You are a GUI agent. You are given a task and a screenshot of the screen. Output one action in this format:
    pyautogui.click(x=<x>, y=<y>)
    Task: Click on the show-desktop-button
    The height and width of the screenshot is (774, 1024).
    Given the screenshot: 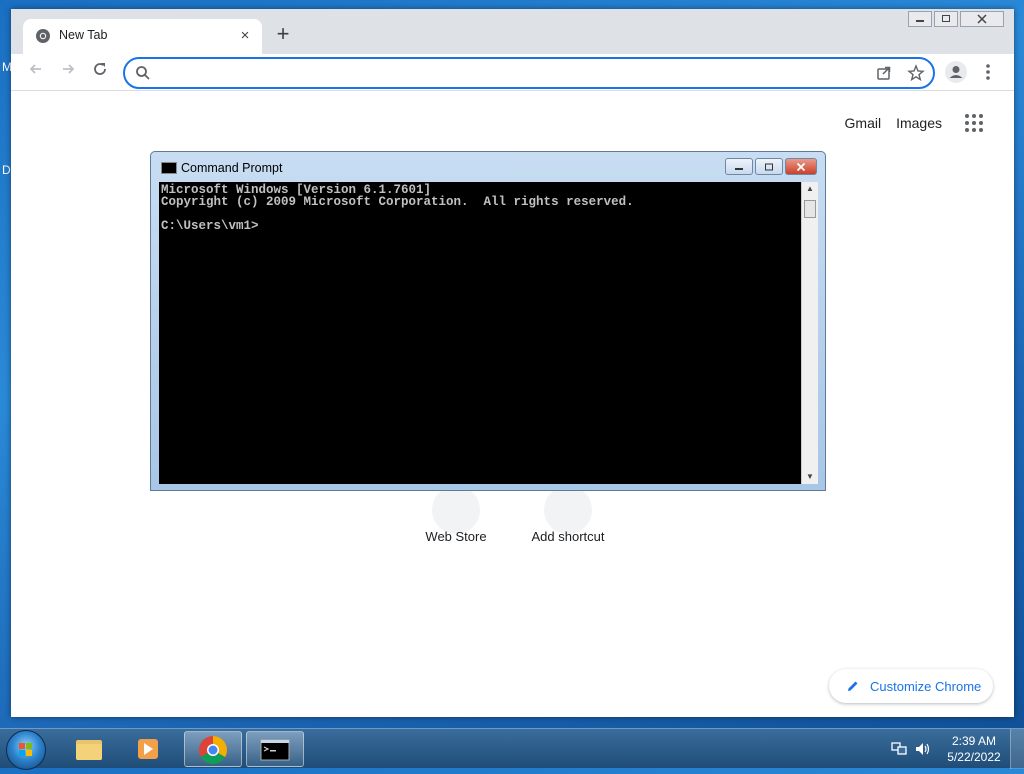 What is the action you would take?
    pyautogui.click(x=1017, y=749)
    